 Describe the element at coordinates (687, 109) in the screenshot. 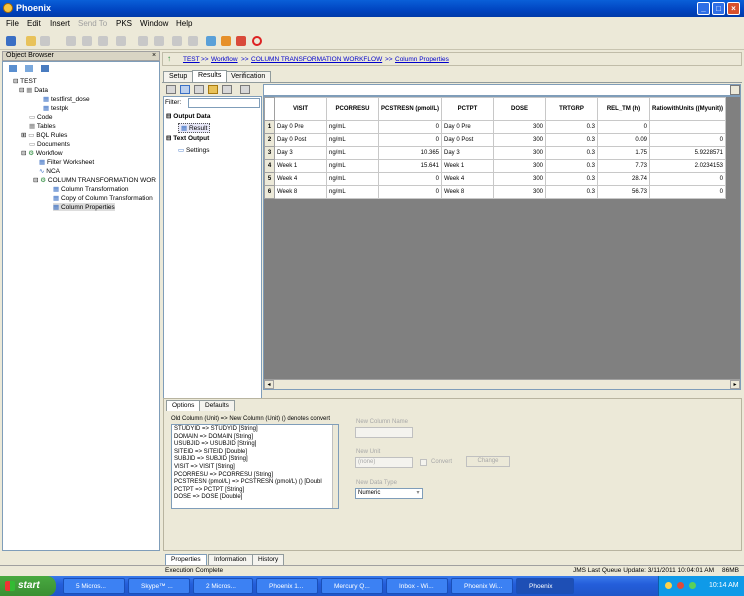

I see `column-header: RatiowithUnits ((Myunit))` at that location.